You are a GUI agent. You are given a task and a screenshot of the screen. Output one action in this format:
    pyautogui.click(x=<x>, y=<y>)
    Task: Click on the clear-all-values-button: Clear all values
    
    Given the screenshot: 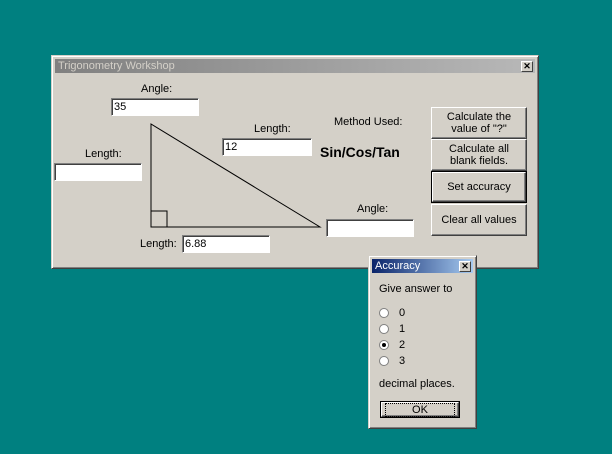 What is the action you would take?
    pyautogui.click(x=479, y=220)
    